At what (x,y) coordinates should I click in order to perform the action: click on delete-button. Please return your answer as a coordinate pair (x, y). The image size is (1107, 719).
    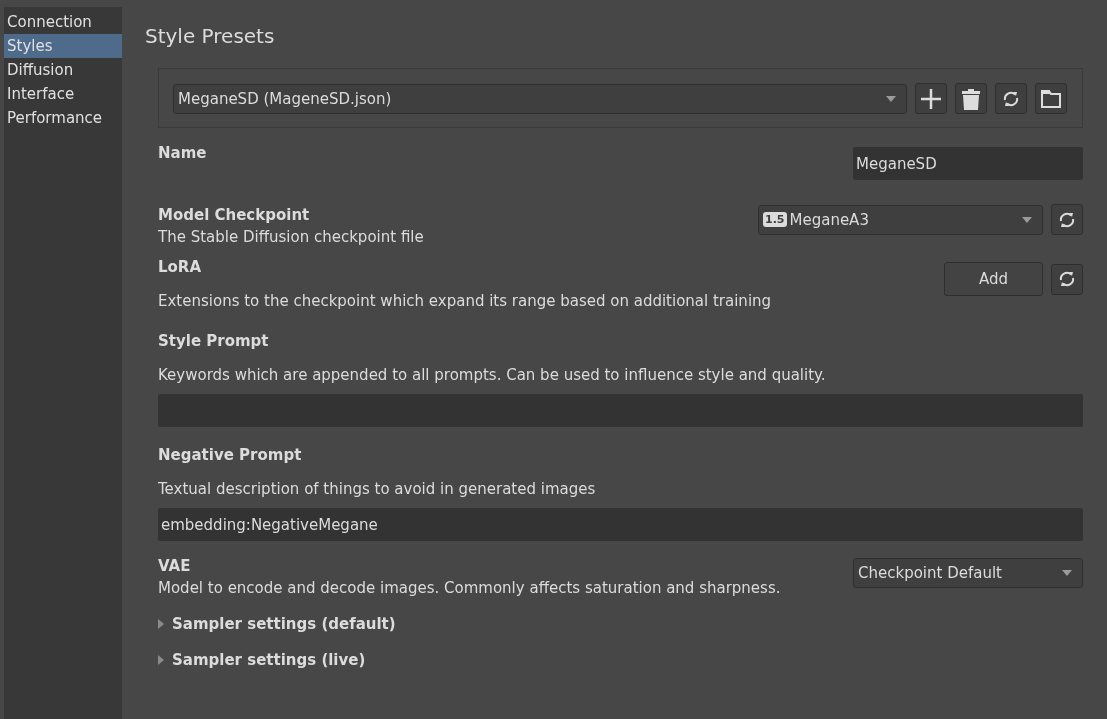
    Looking at the image, I should click on (971, 98).